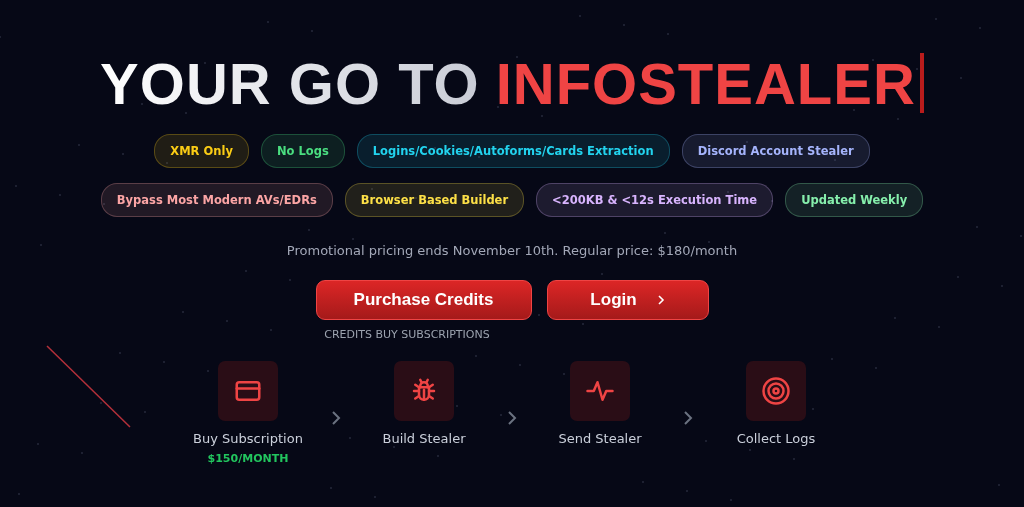 Image resolution: width=1024 pixels, height=507 pixels. Describe the element at coordinates (302, 151) in the screenshot. I see `feature-tag: No Logs` at that location.